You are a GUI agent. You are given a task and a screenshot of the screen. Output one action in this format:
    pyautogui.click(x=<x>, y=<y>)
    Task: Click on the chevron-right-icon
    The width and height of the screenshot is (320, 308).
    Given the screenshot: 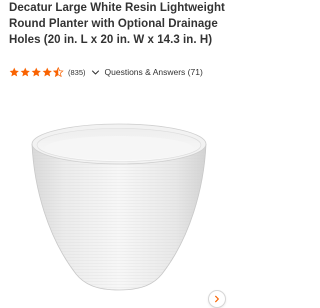 What is the action you would take?
    pyautogui.click(x=217, y=299)
    